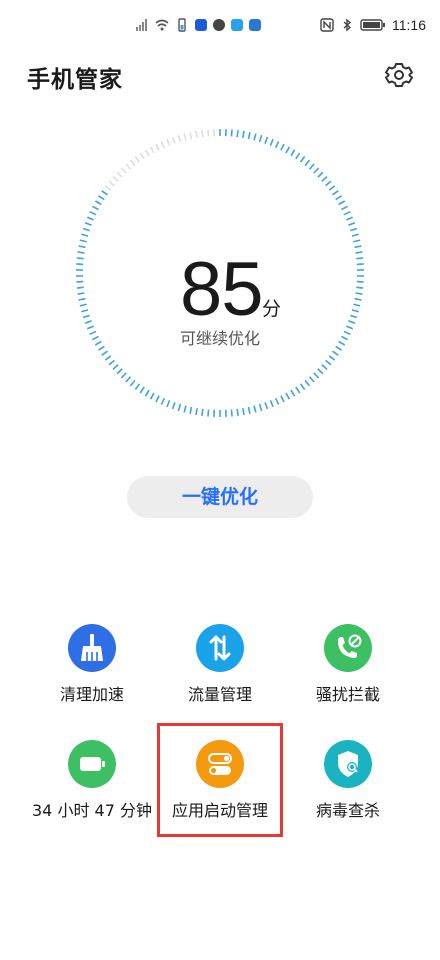 This screenshot has width=440, height=960. I want to click on tool-virus-scan: 病毒查杀, so click(348, 781).